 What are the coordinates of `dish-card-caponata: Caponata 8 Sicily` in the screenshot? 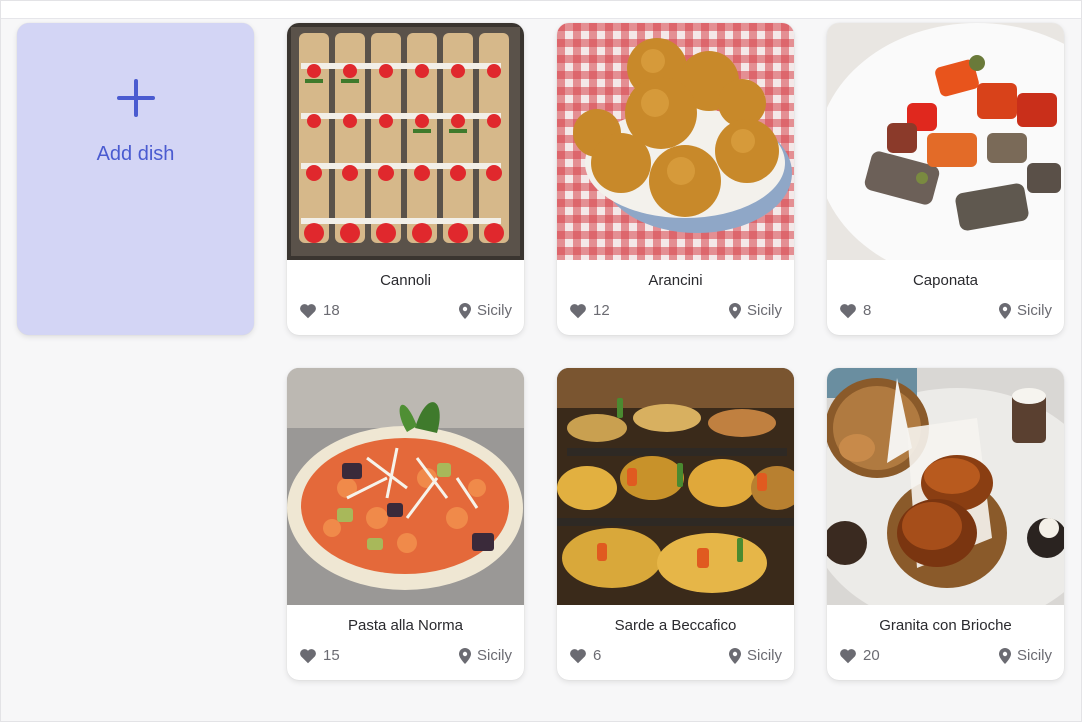 It's located at (945, 179).